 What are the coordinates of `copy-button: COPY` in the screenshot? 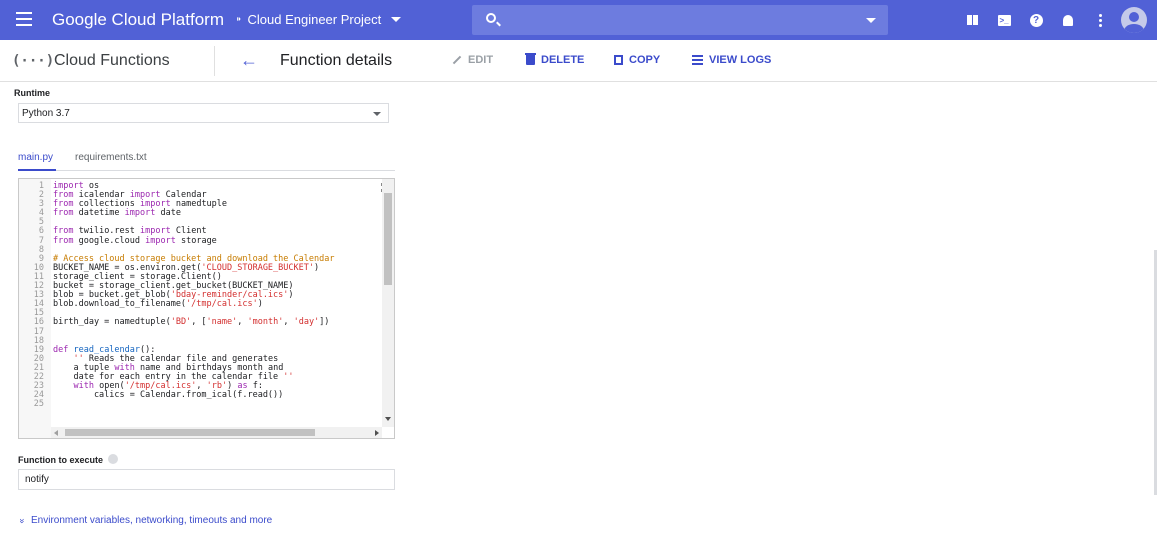 It's located at (637, 60).